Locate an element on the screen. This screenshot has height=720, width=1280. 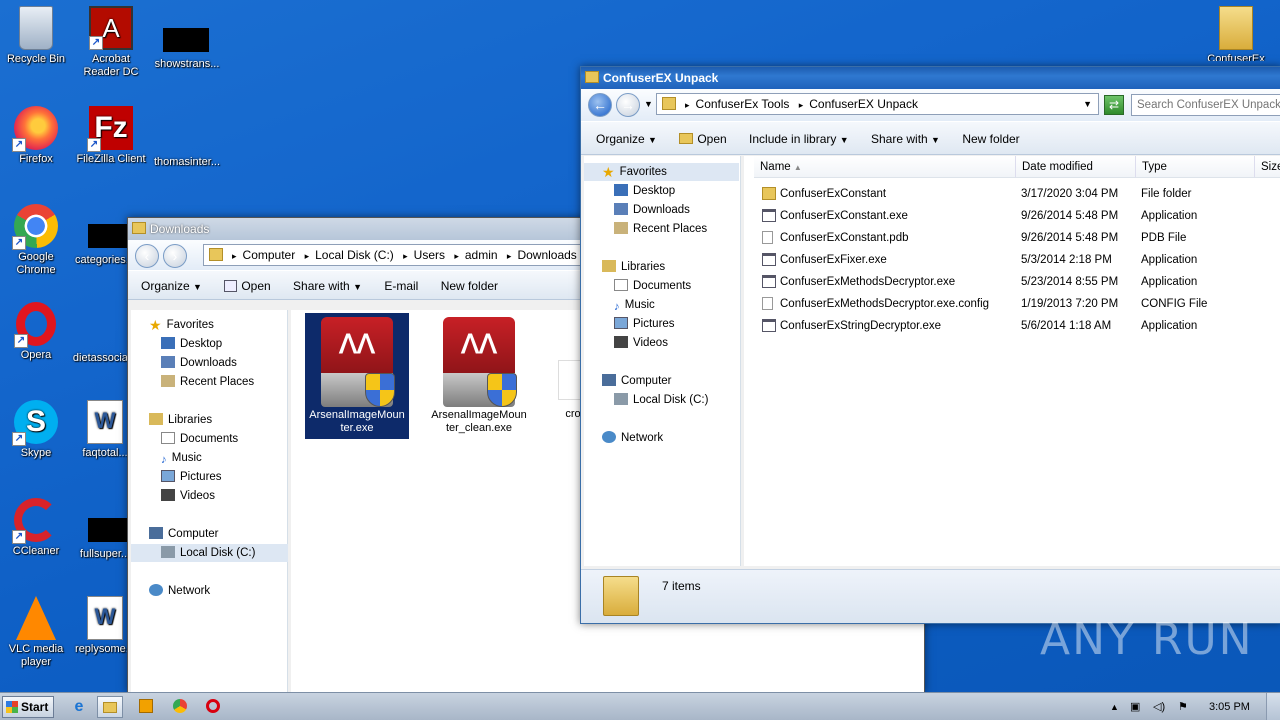
desktop-icon-filezilla: Fz ↗ FileZilla Client is located at coordinates (111, 136).